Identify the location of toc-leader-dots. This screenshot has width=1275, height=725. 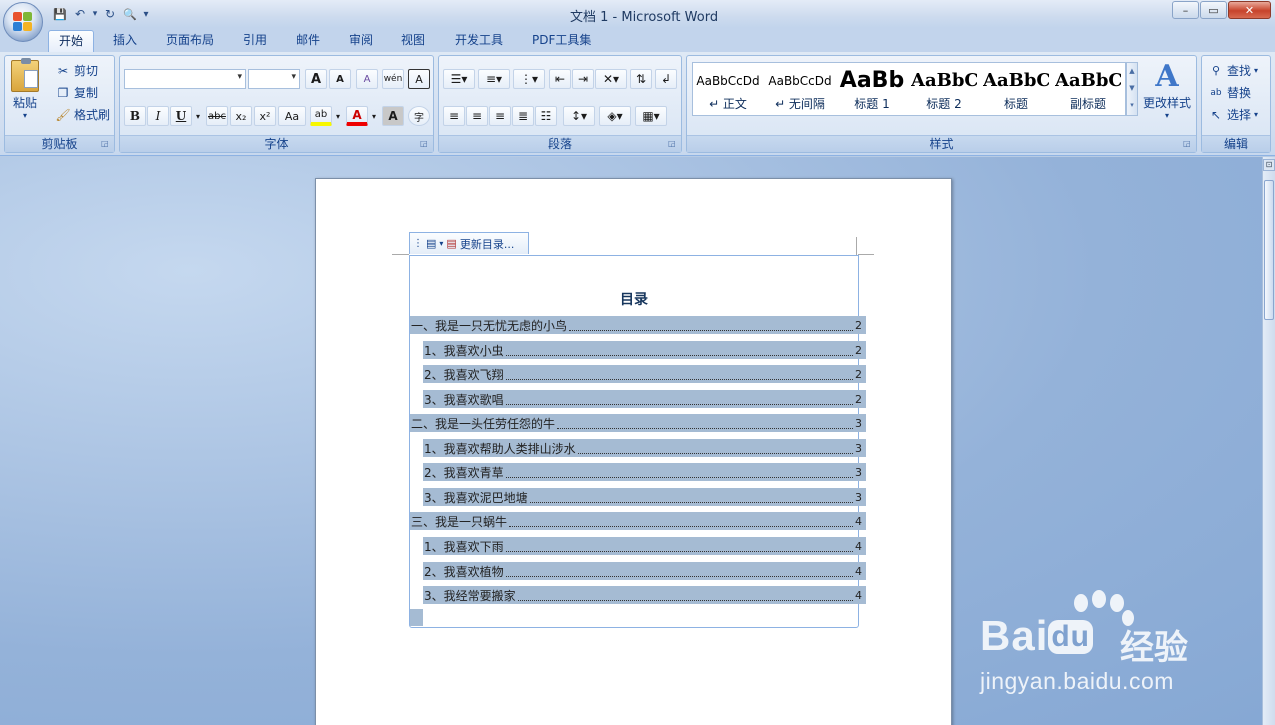
(679, 576).